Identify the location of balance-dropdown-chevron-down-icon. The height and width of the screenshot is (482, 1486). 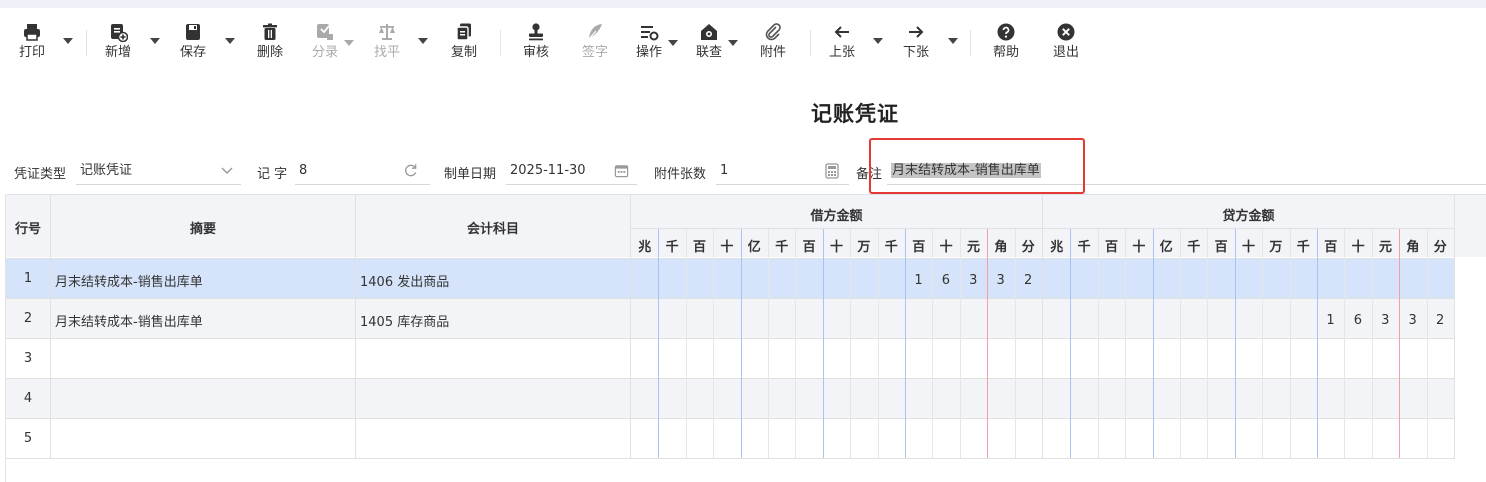
(423, 41).